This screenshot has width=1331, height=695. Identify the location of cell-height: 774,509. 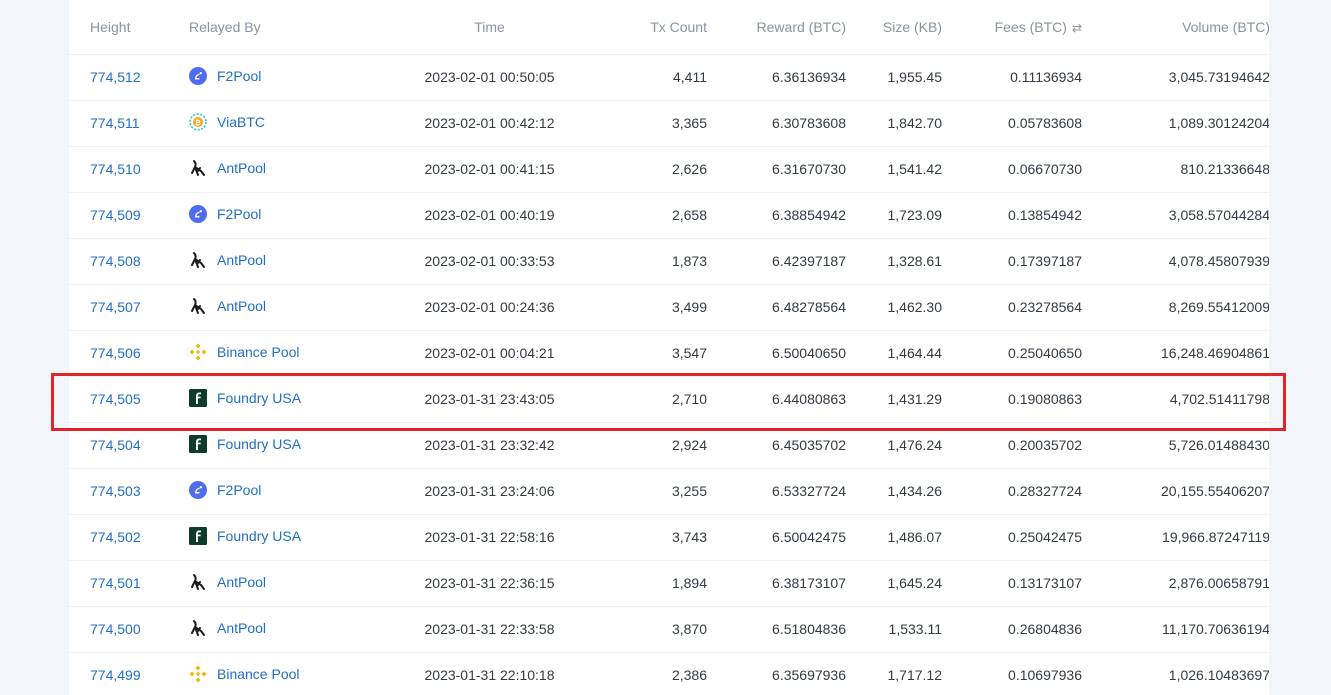
(129, 215).